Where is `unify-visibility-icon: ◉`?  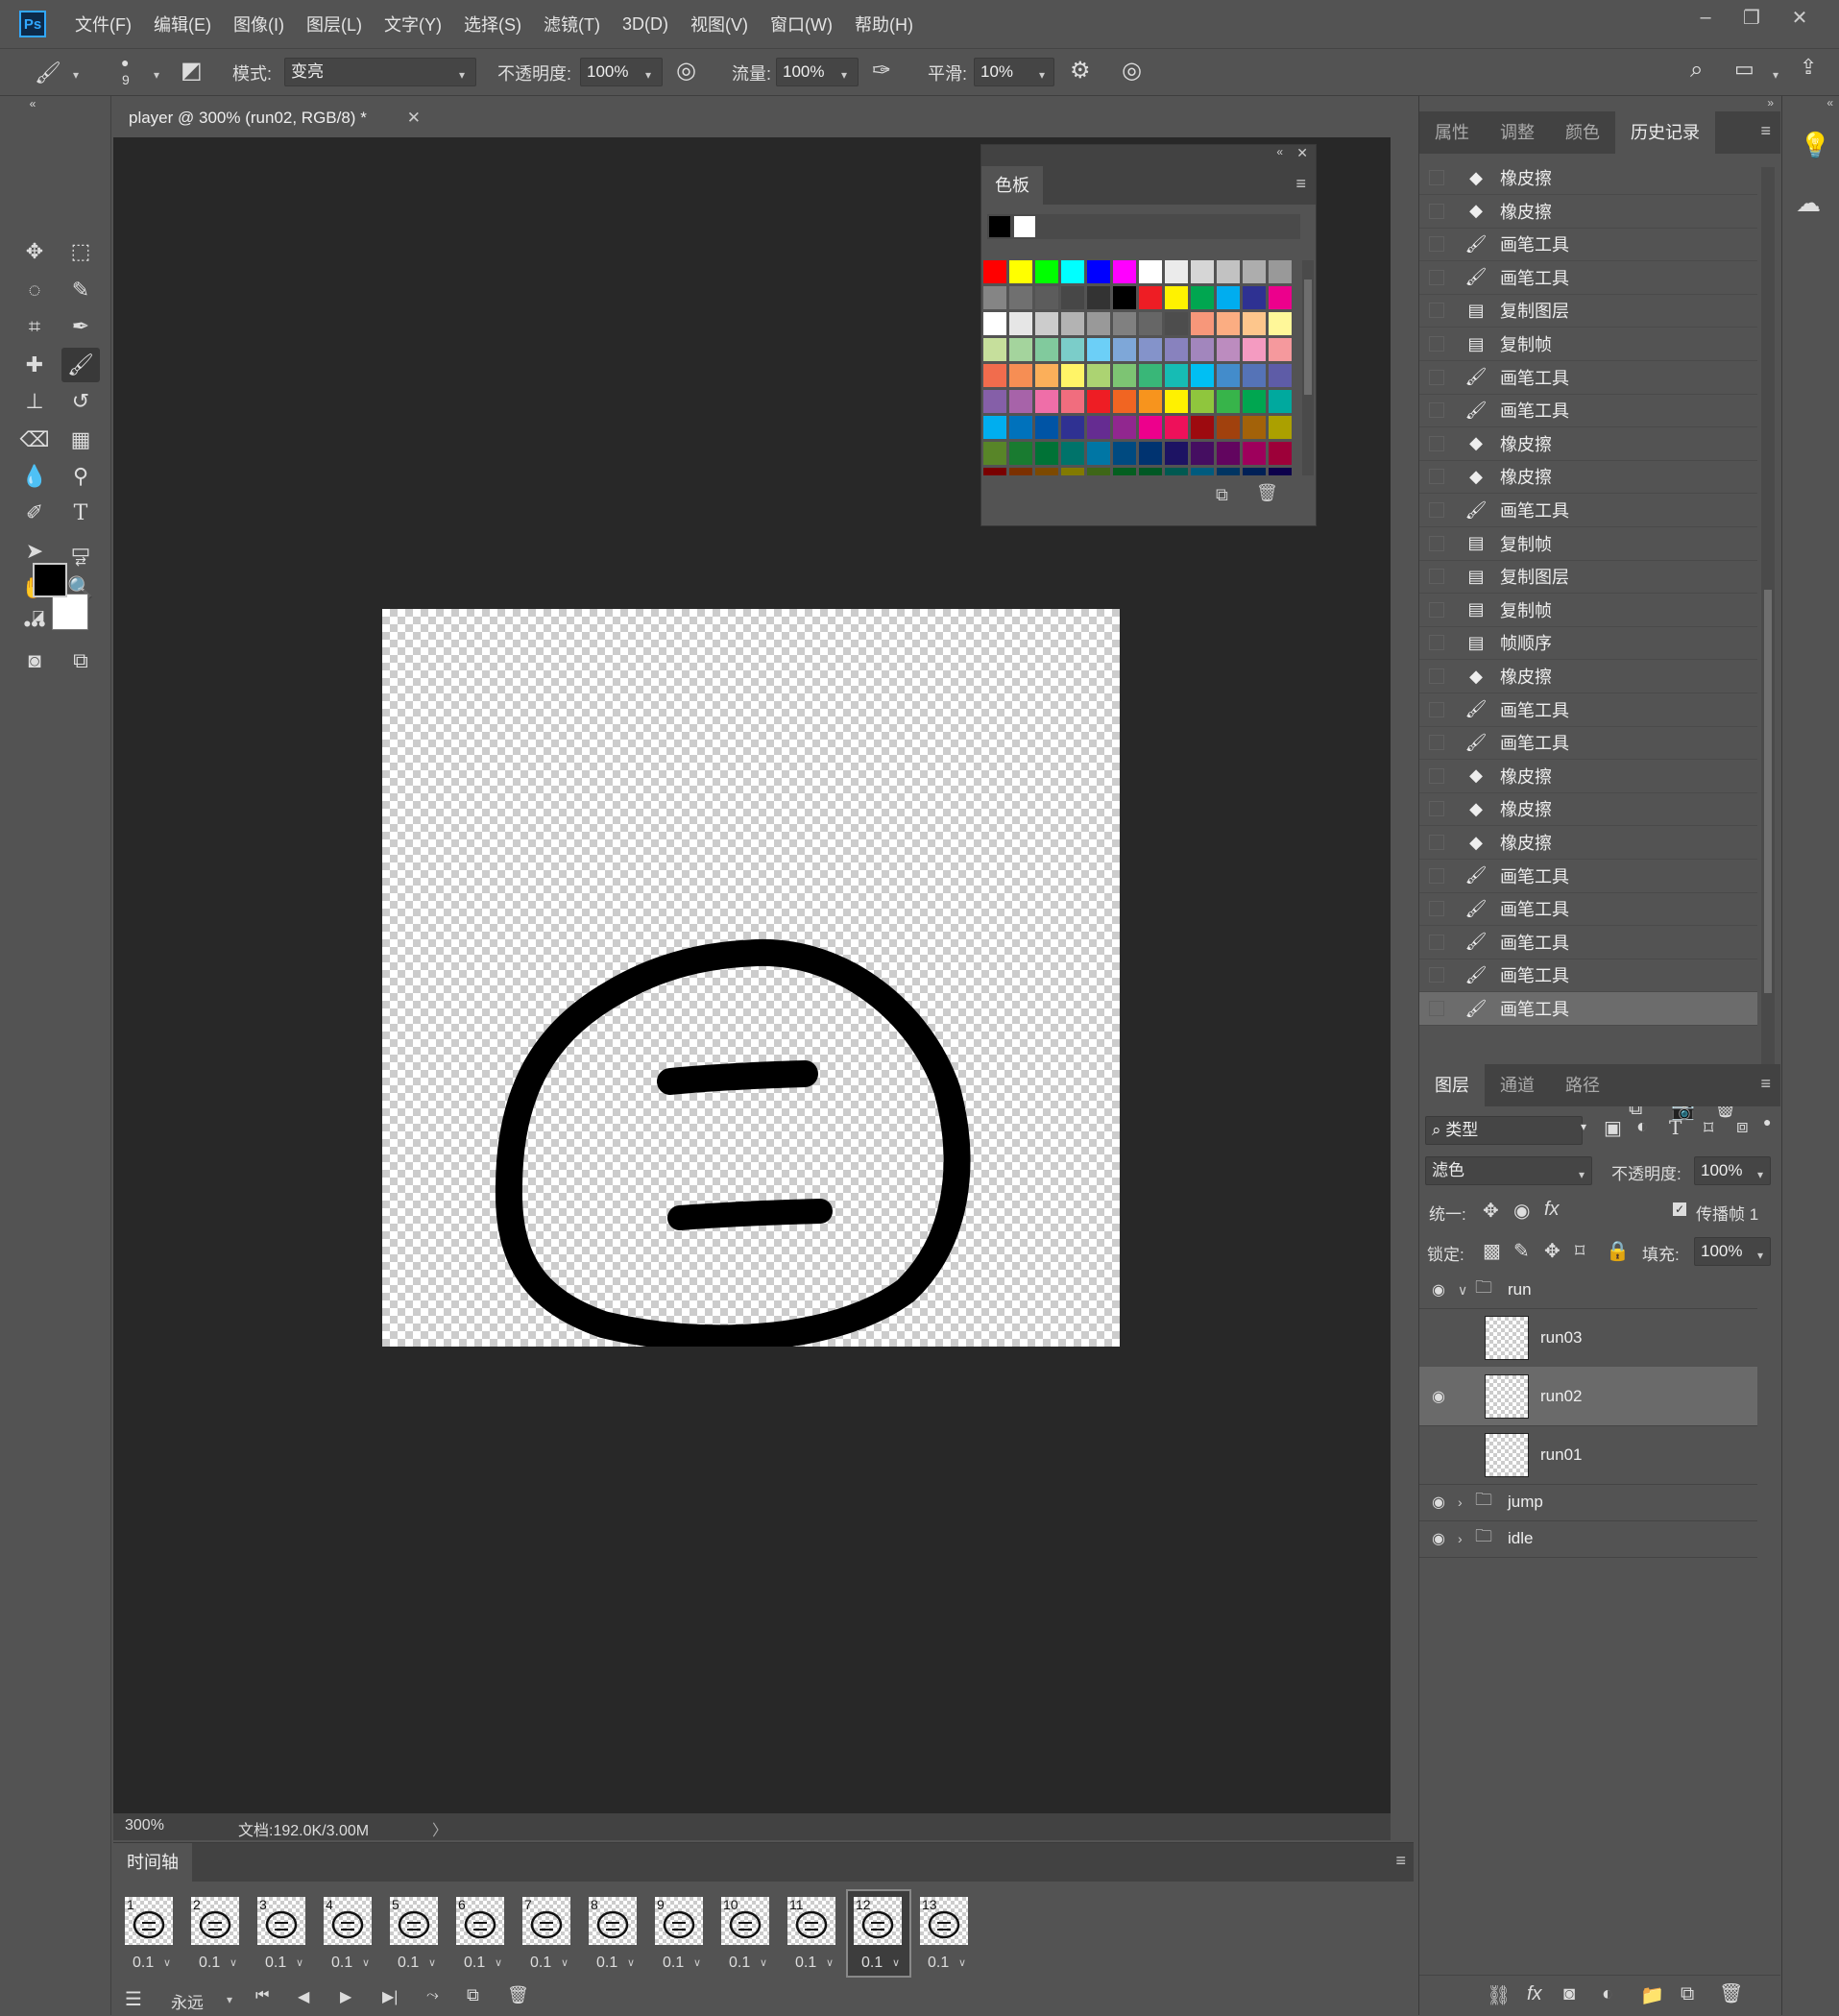 unify-visibility-icon: ◉ is located at coordinates (1522, 1211).